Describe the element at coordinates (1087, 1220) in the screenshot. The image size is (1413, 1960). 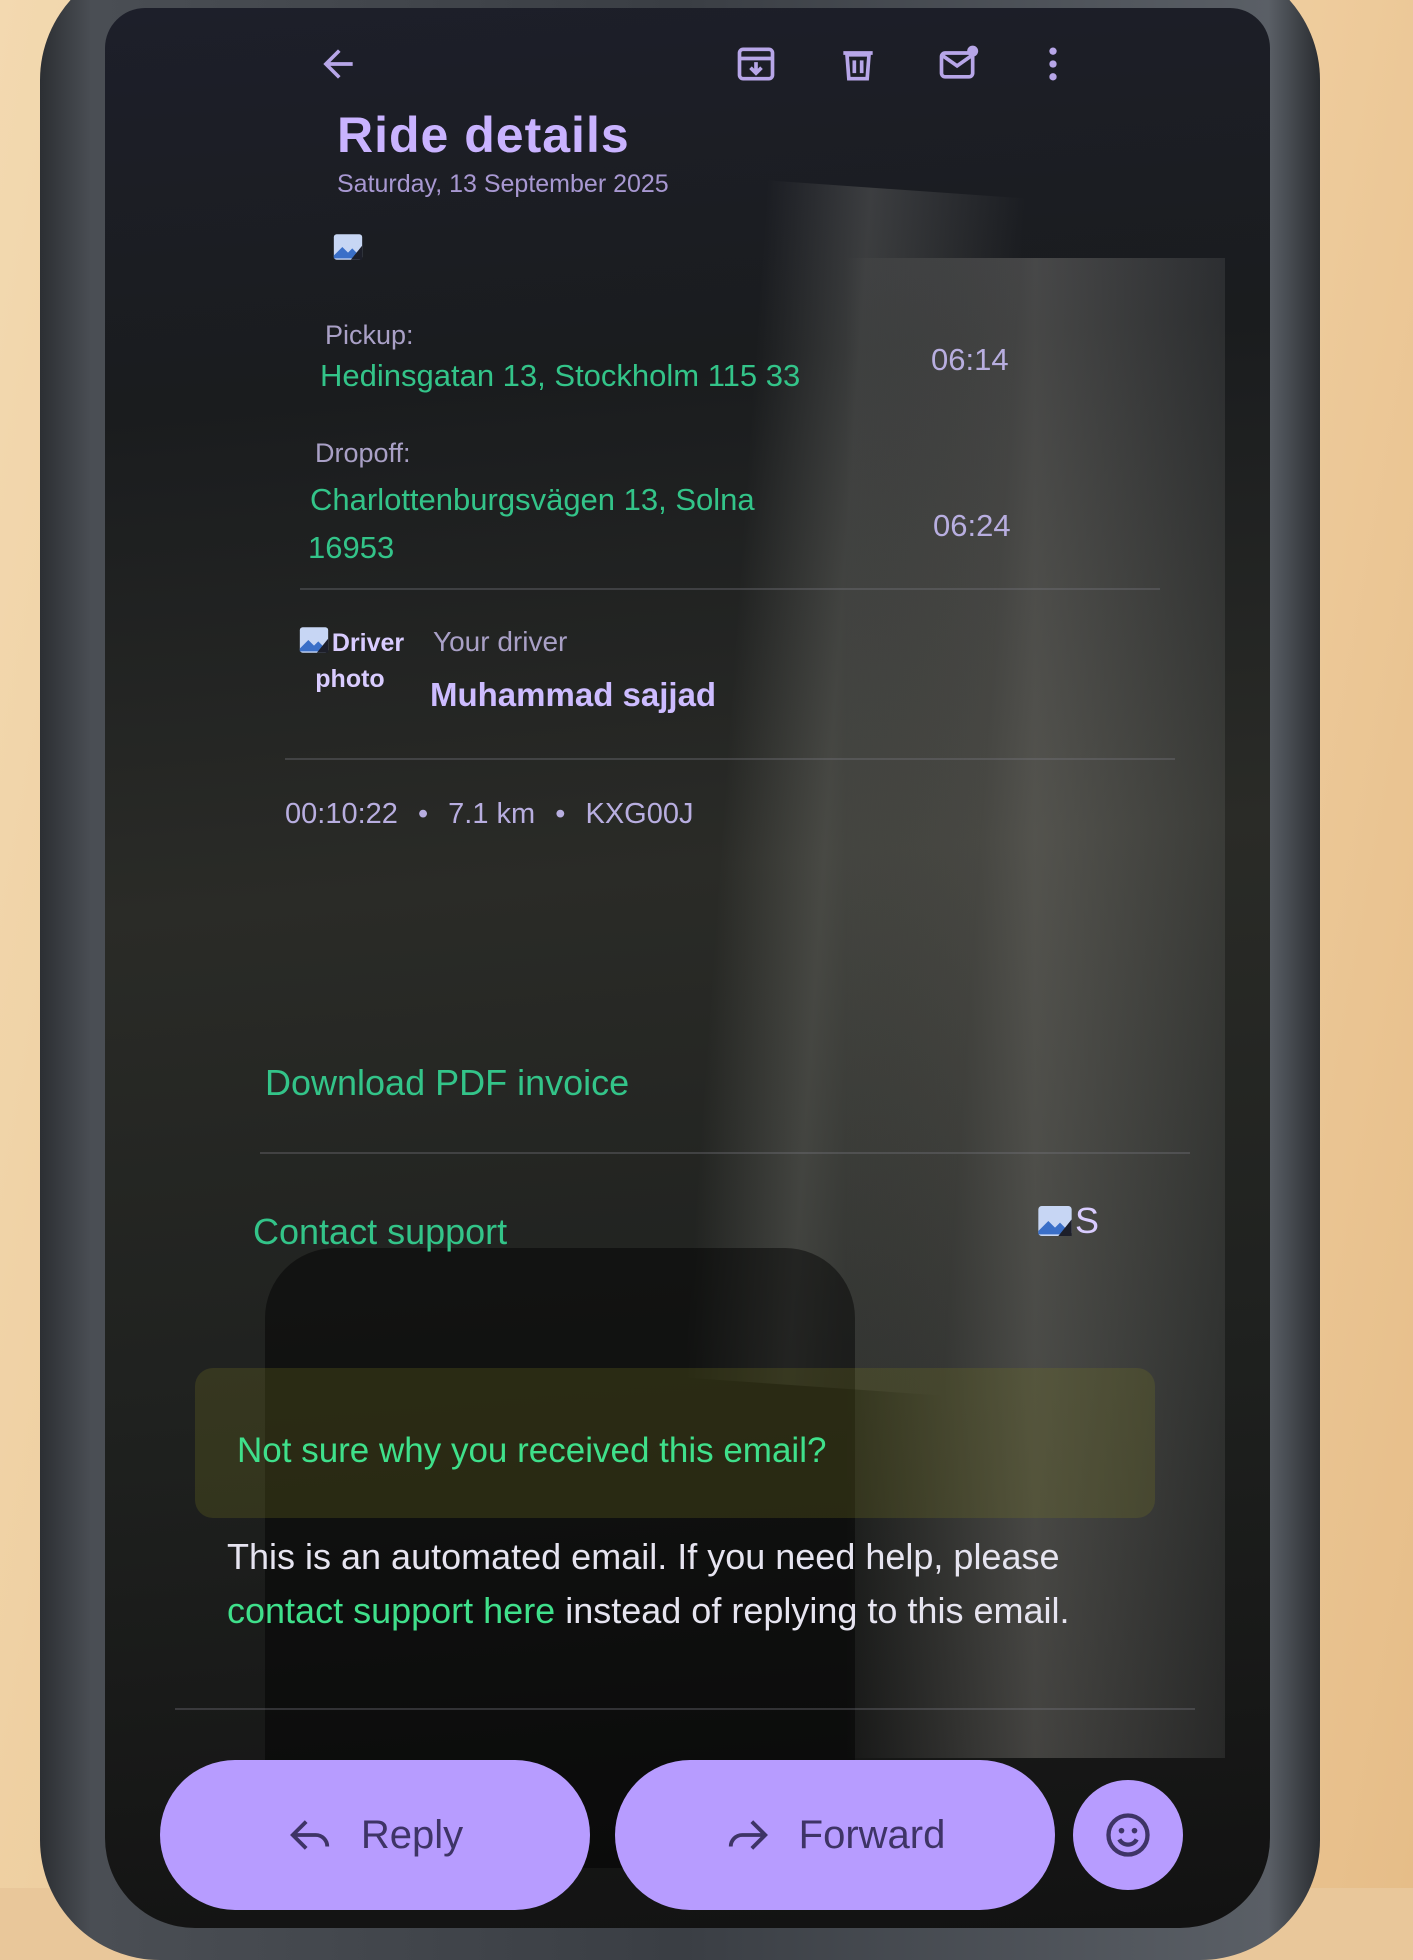
I see `support-image-alt-text: S` at that location.